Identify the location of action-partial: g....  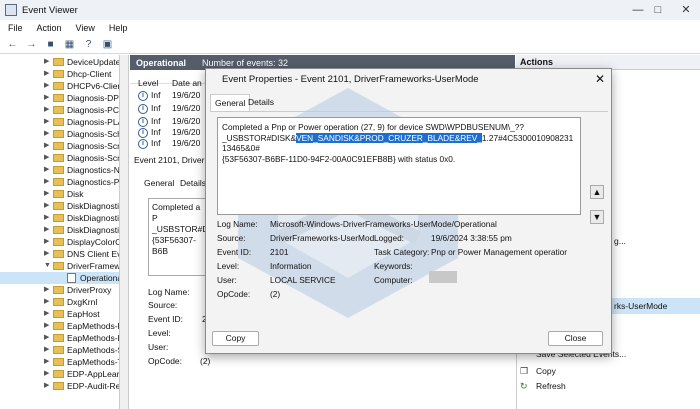
(620, 241).